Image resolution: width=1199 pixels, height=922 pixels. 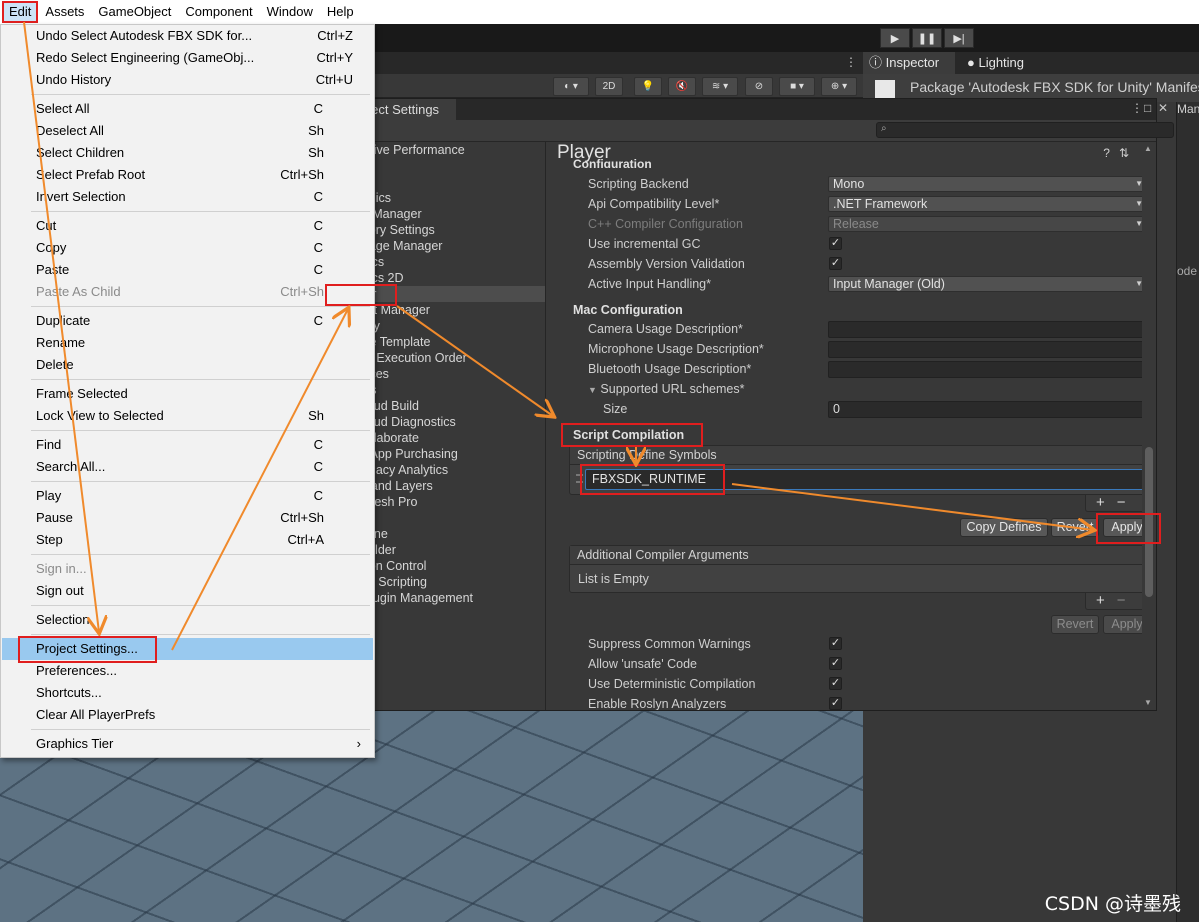 I want to click on url-schemes-size-label: Size, so click(x=615, y=409).